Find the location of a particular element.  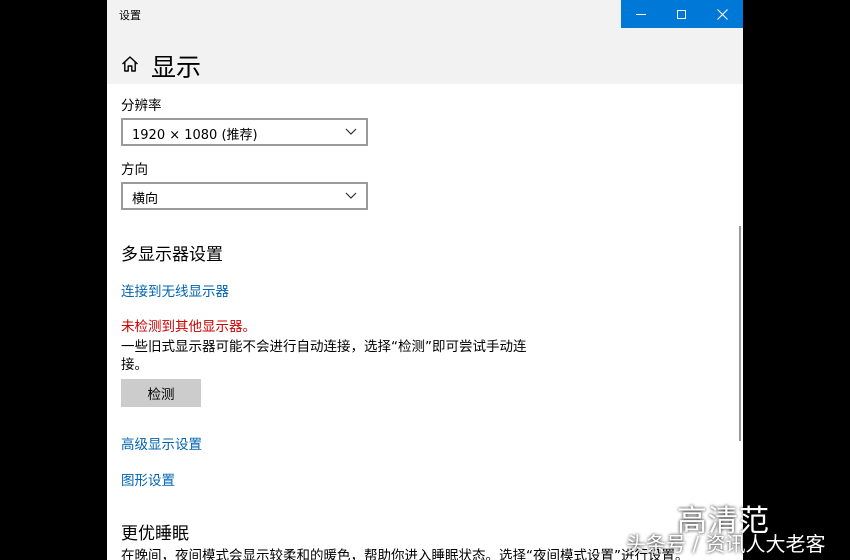

page-header: 显示 is located at coordinates (425, 56).